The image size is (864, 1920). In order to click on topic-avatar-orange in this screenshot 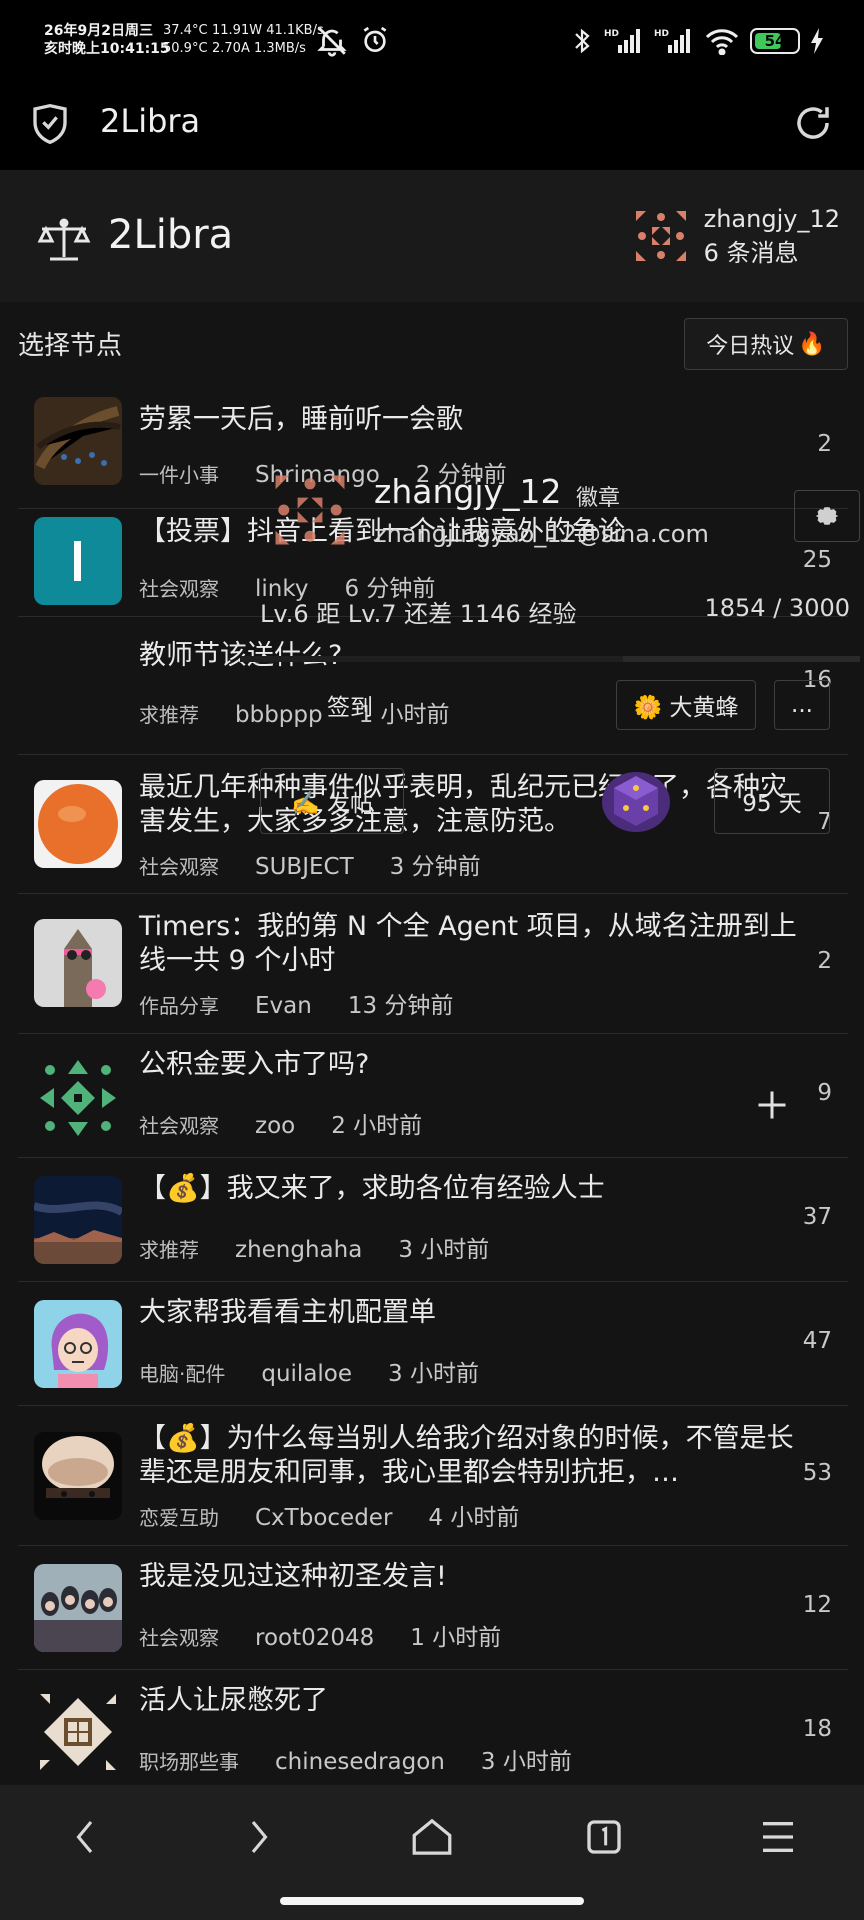, I will do `click(78, 824)`.